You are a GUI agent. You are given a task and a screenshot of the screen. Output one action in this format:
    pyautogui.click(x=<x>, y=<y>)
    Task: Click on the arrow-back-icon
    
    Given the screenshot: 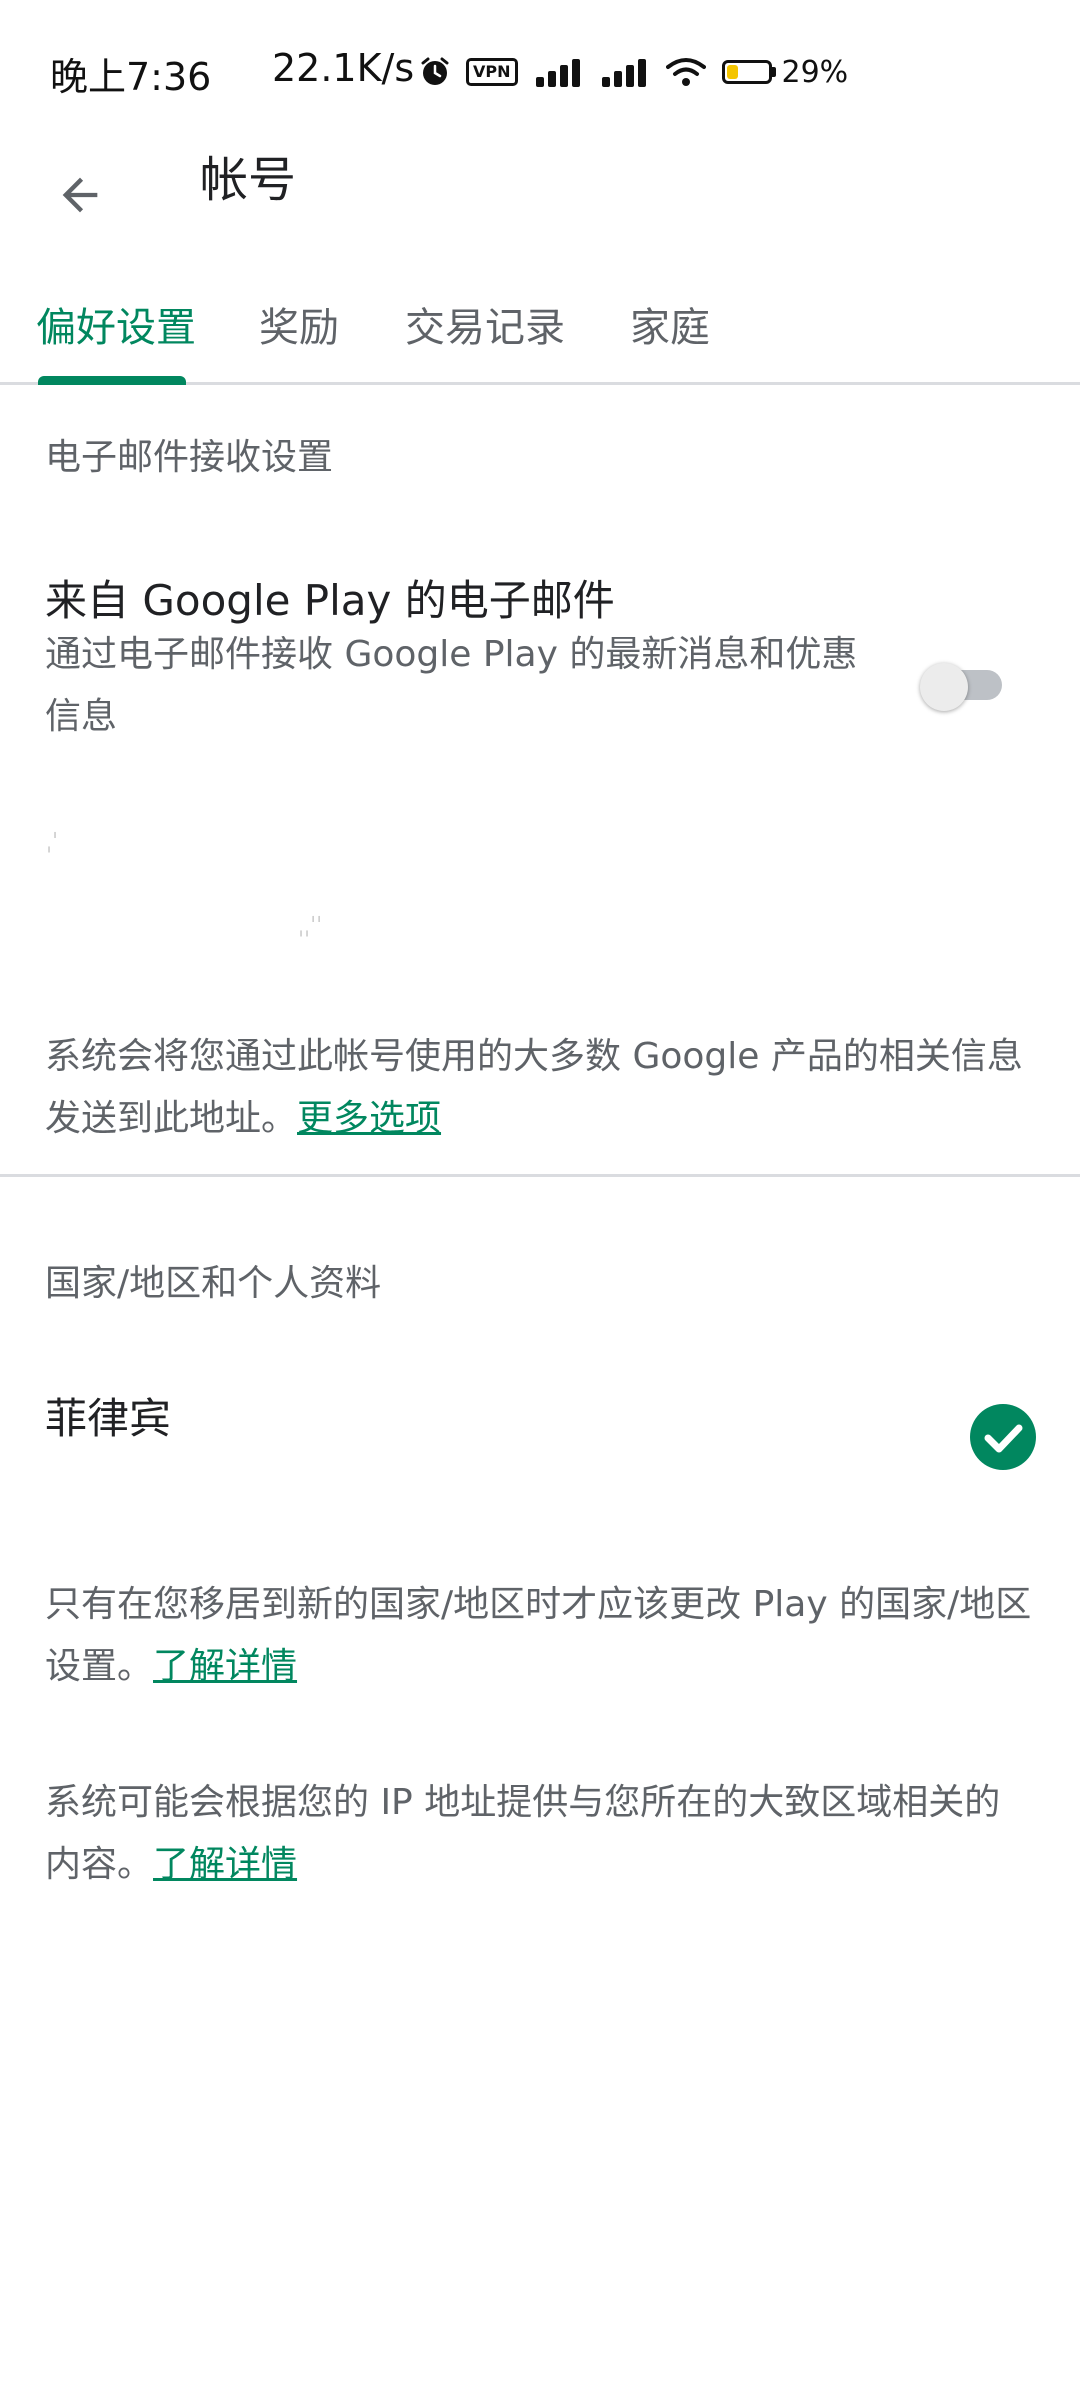 What is the action you would take?
    pyautogui.click(x=80, y=195)
    